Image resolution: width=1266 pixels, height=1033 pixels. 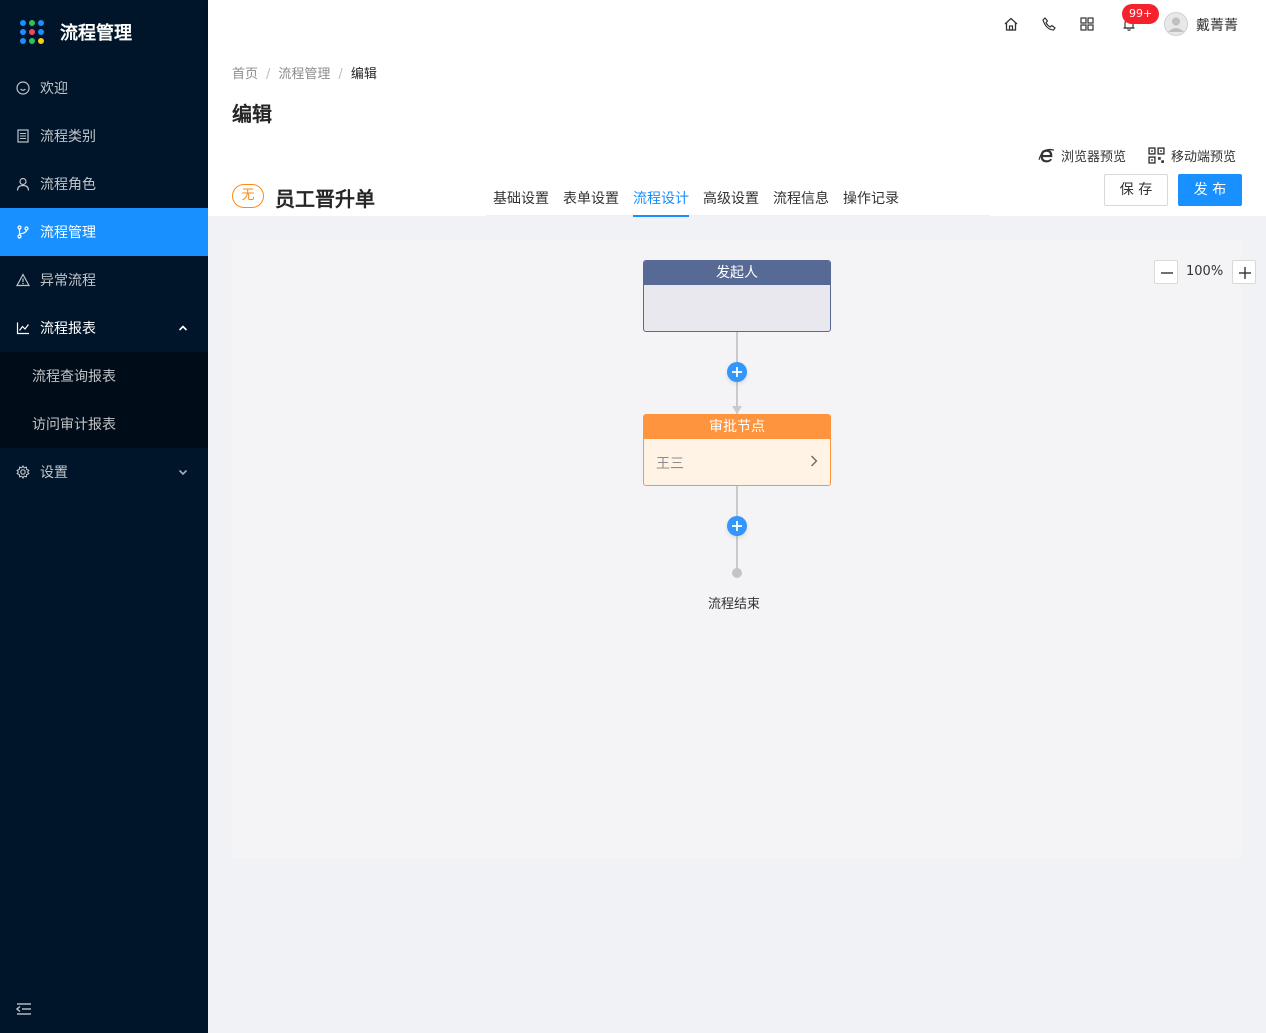 I want to click on tab-advanced-settings: 高级设置, so click(x=731, y=195).